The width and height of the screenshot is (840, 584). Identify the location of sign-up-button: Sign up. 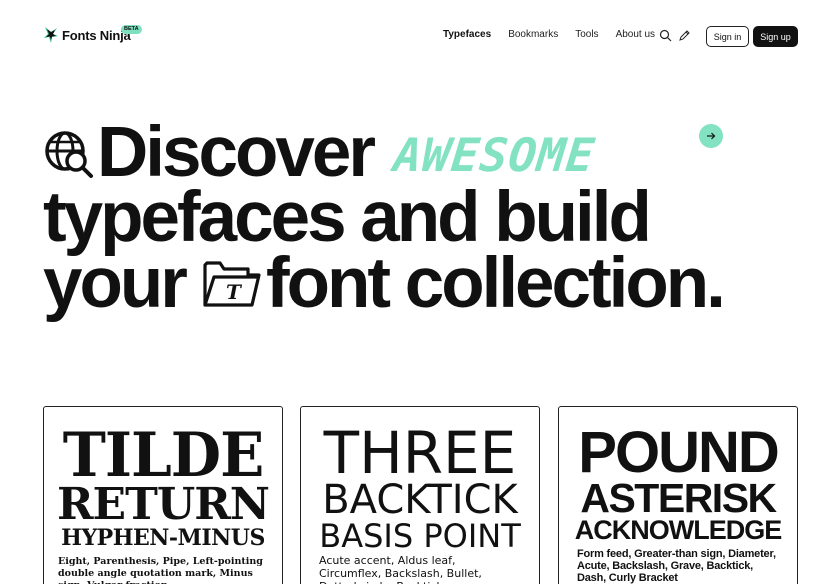
(775, 36).